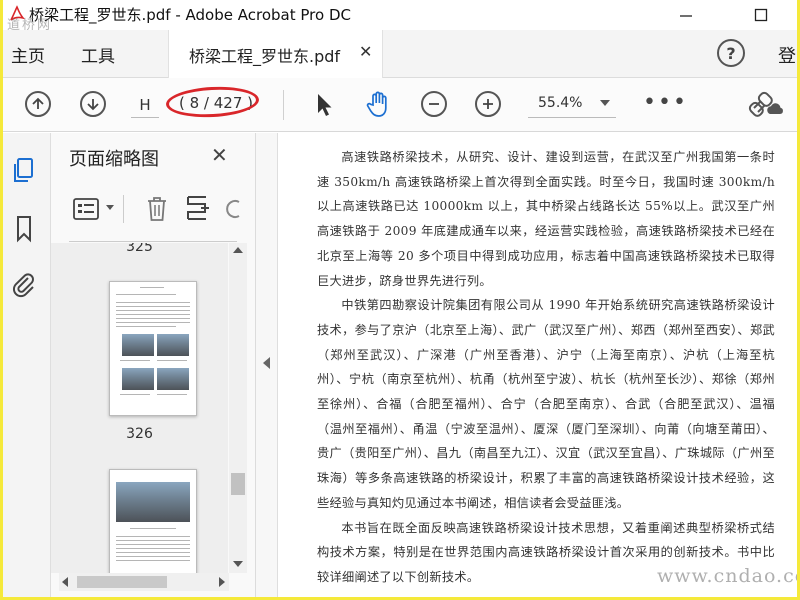 This screenshot has height=600, width=800. I want to click on more-tools-button: •••, so click(665, 102).